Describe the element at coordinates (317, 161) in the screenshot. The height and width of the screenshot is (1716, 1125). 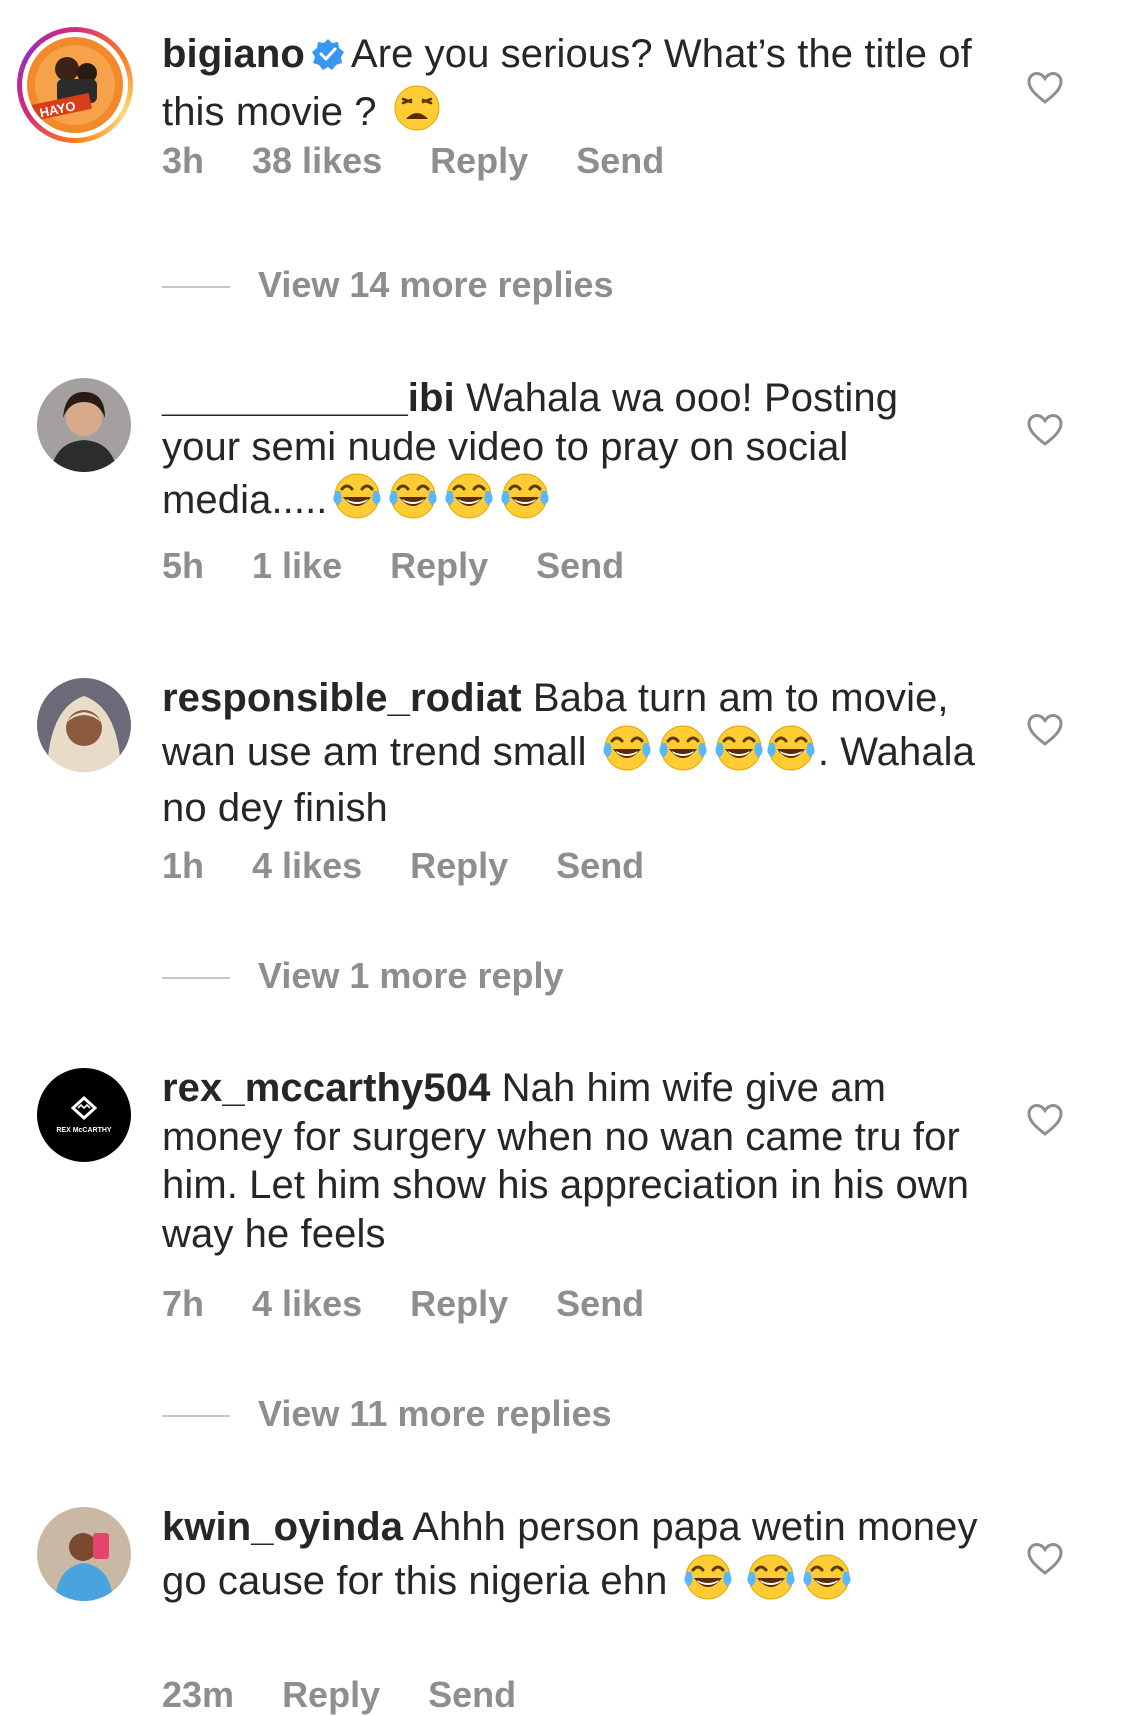
I see `likes-count: 38 likes` at that location.